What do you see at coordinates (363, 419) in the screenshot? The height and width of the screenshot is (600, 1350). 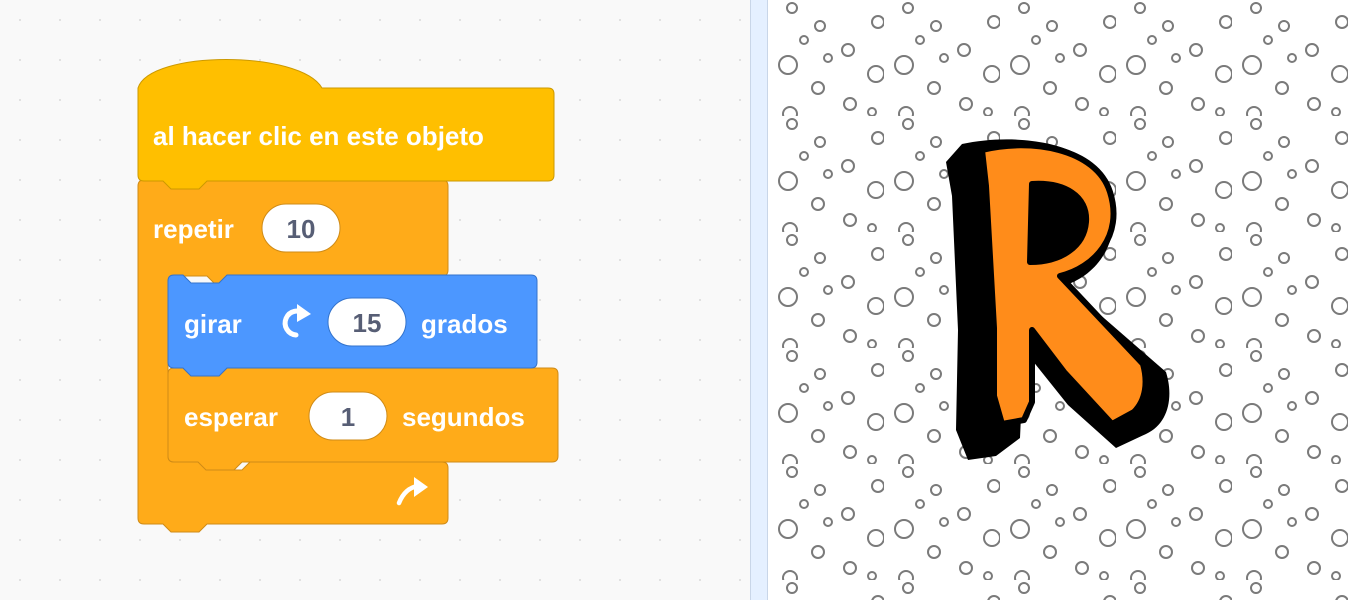 I see `wait-block: esperar 1 segundos` at bounding box center [363, 419].